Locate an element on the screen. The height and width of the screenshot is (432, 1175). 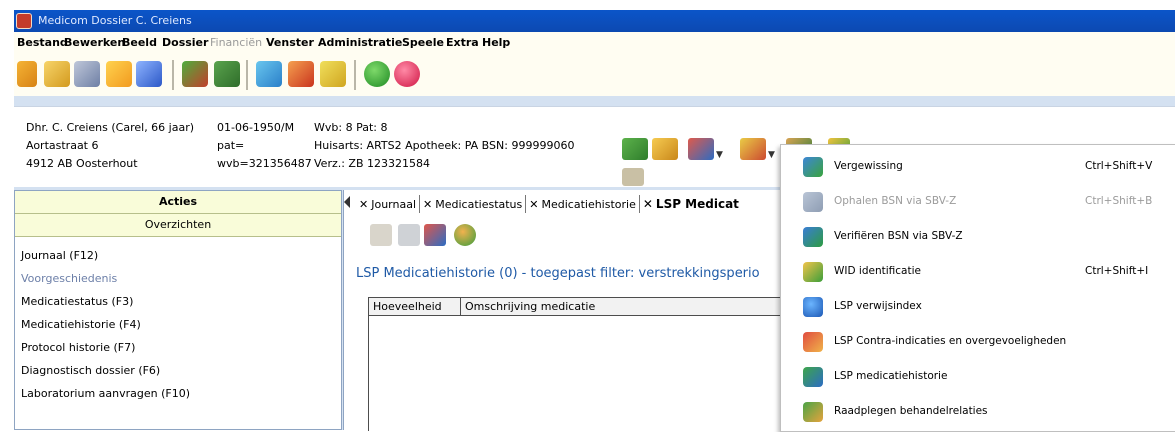
app-logo-icon is located at coordinates (24, 21).